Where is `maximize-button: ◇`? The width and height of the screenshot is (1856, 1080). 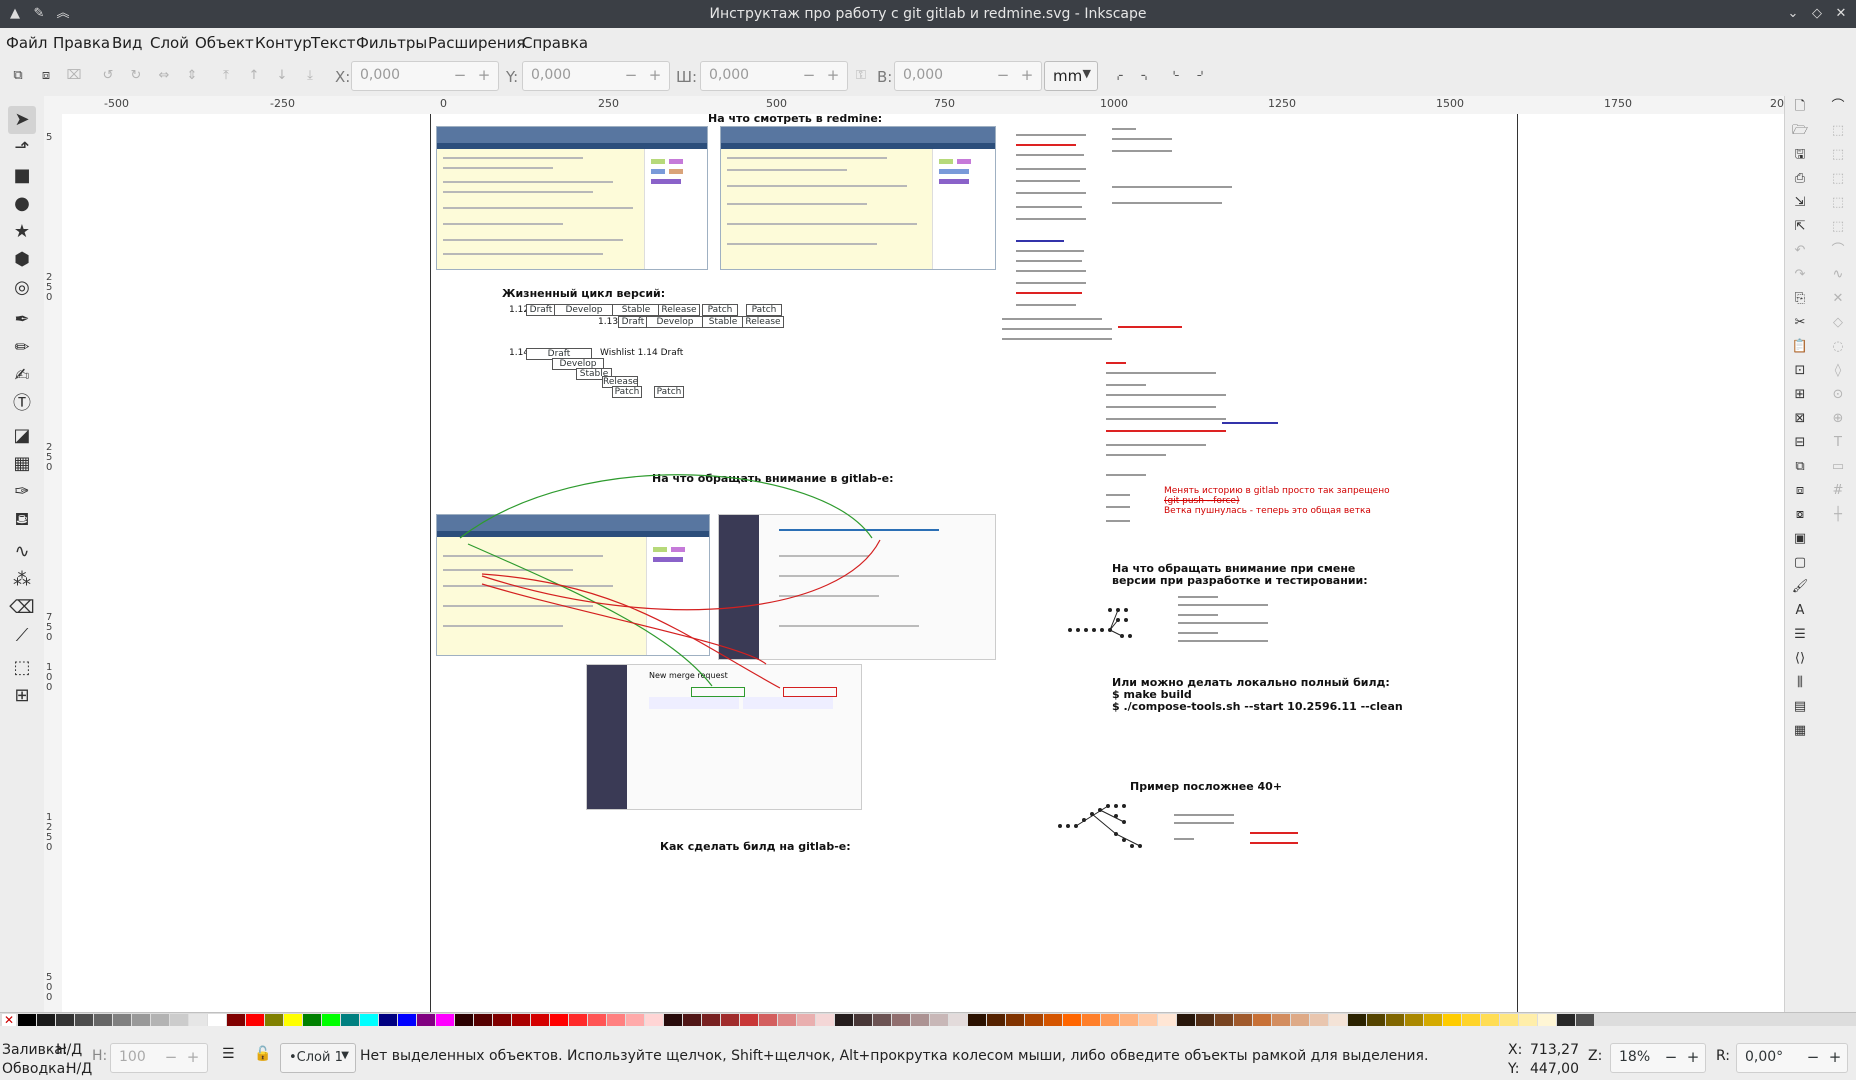 maximize-button: ◇ is located at coordinates (1817, 14).